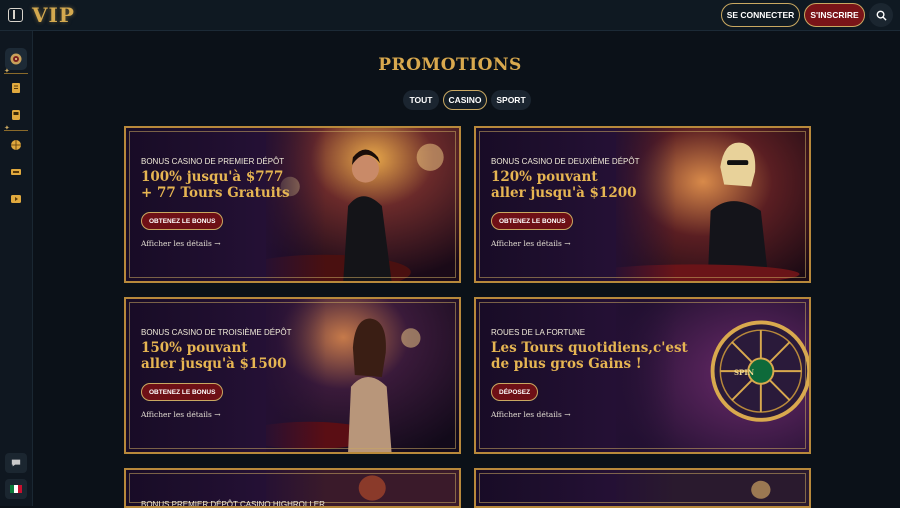 Image resolution: width=900 pixels, height=508 pixels. I want to click on sidebar-item-video, so click(16, 199).